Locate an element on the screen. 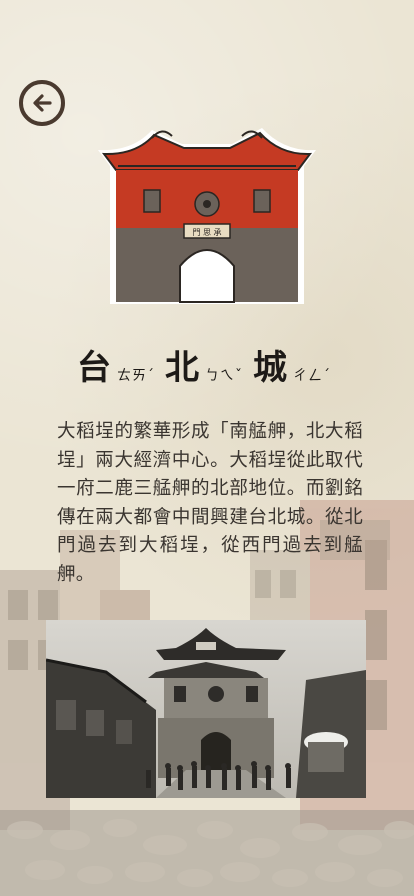 Image resolution: width=414 pixels, height=896 pixels. gate-plaque-text: 門 思 承 is located at coordinates (206, 232).